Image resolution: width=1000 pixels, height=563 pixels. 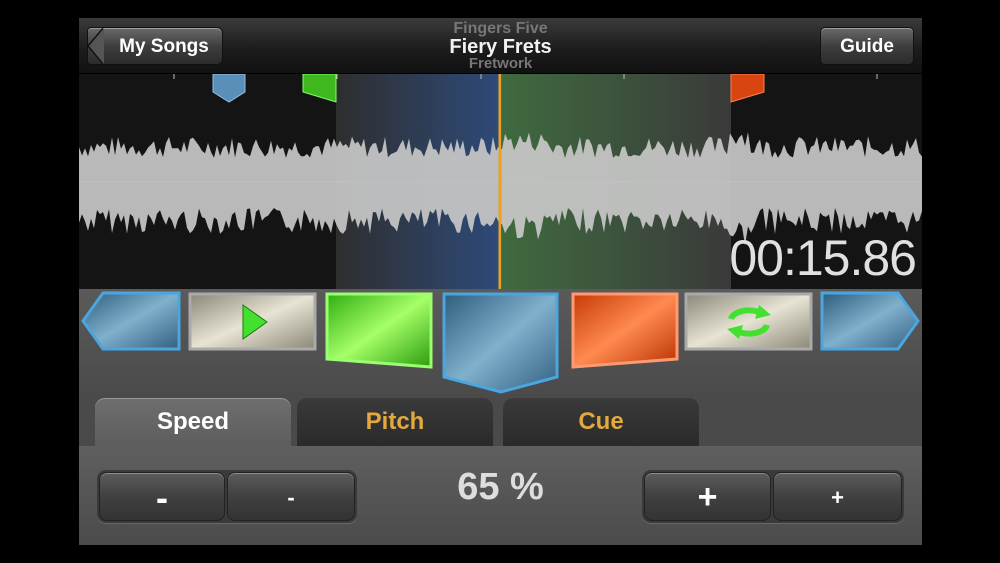 I want to click on speed-increase-group: + +, so click(x=773, y=496).